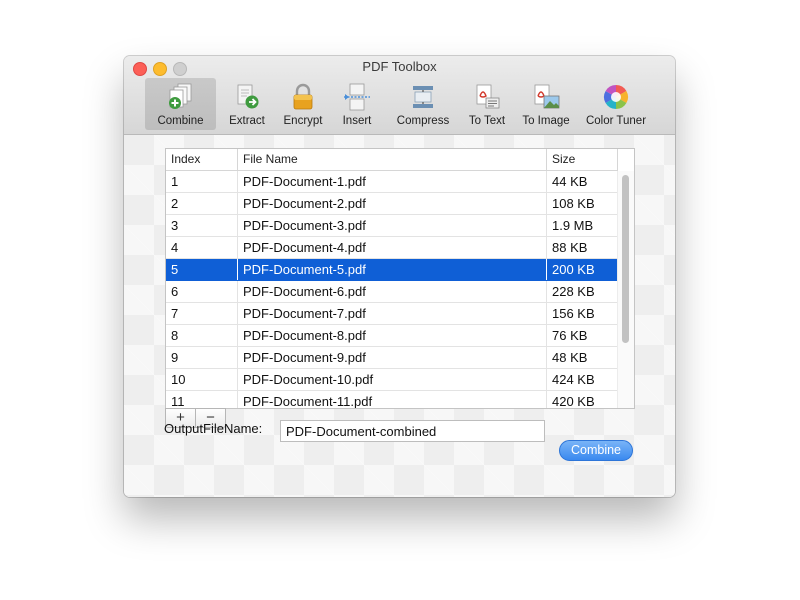 This screenshot has height=600, width=800. I want to click on row-file-name: PDF-Document-4.pdf, so click(392, 247).